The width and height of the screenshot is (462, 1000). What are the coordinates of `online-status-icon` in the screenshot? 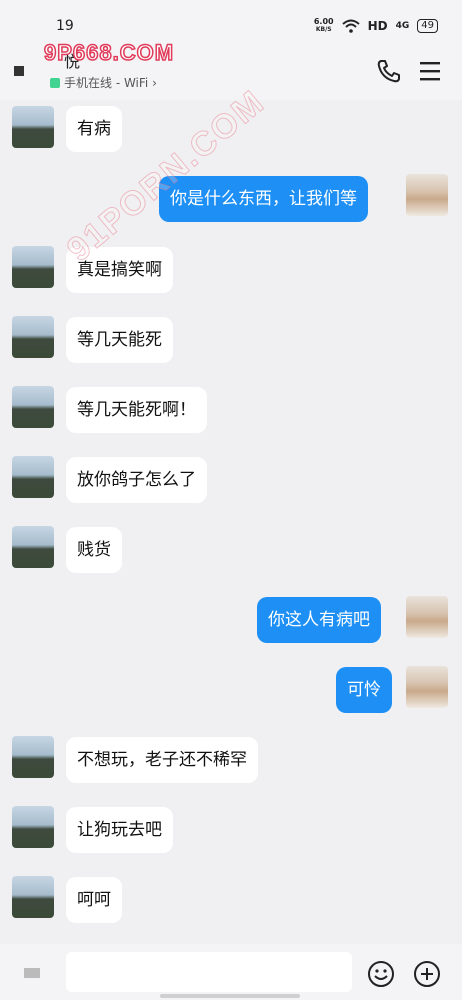 It's located at (55, 82).